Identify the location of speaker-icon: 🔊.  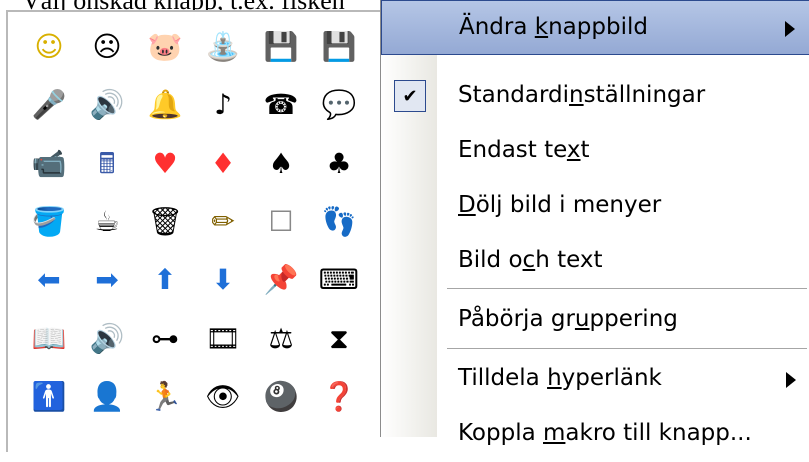
(107, 105).